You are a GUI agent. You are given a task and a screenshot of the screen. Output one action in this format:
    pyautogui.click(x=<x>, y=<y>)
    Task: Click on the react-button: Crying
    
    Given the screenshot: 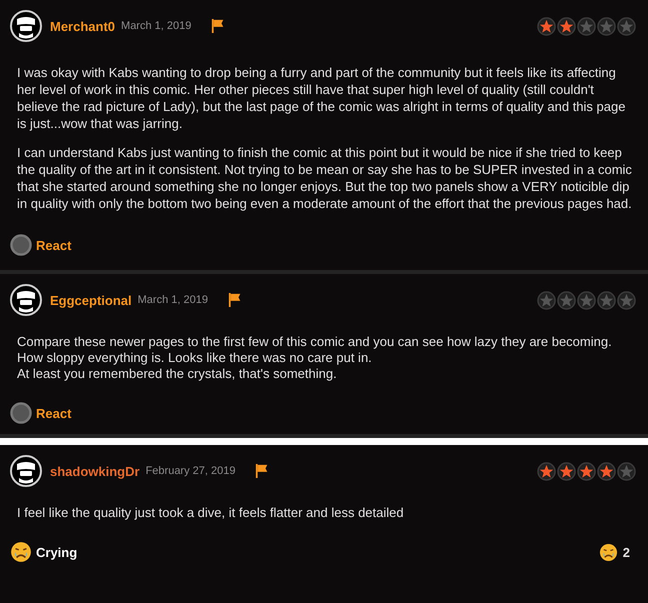 What is the action you would take?
    pyautogui.click(x=44, y=552)
    